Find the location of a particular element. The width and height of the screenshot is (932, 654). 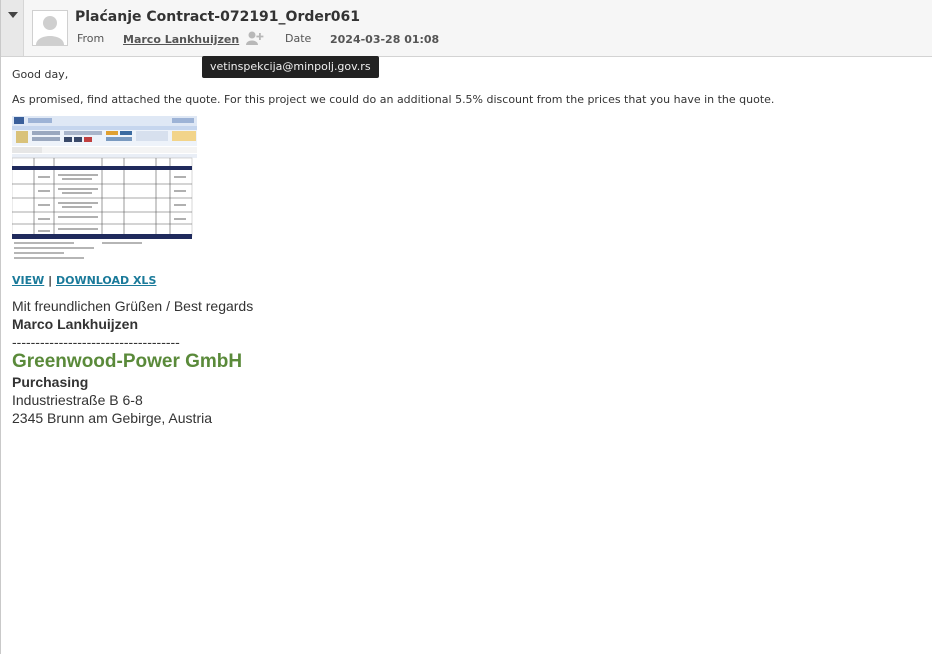

signature-department: Purchasing is located at coordinates (50, 382).